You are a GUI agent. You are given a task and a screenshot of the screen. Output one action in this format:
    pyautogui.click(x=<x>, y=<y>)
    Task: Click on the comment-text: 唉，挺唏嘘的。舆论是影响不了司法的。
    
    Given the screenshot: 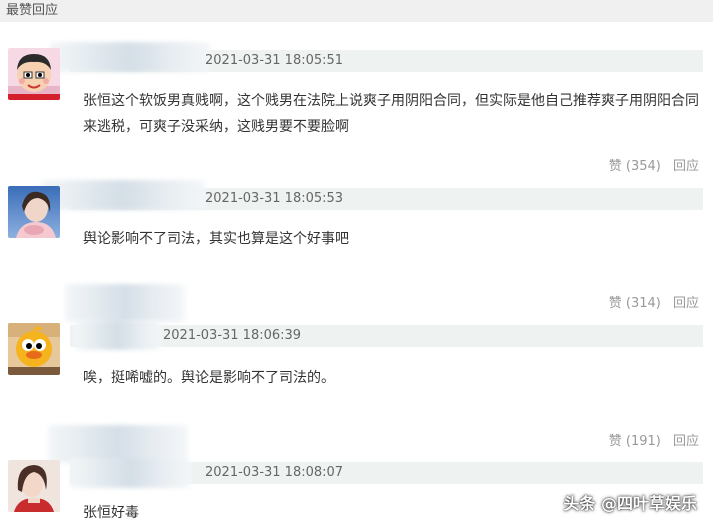 What is the action you would take?
    pyautogui.click(x=209, y=378)
    